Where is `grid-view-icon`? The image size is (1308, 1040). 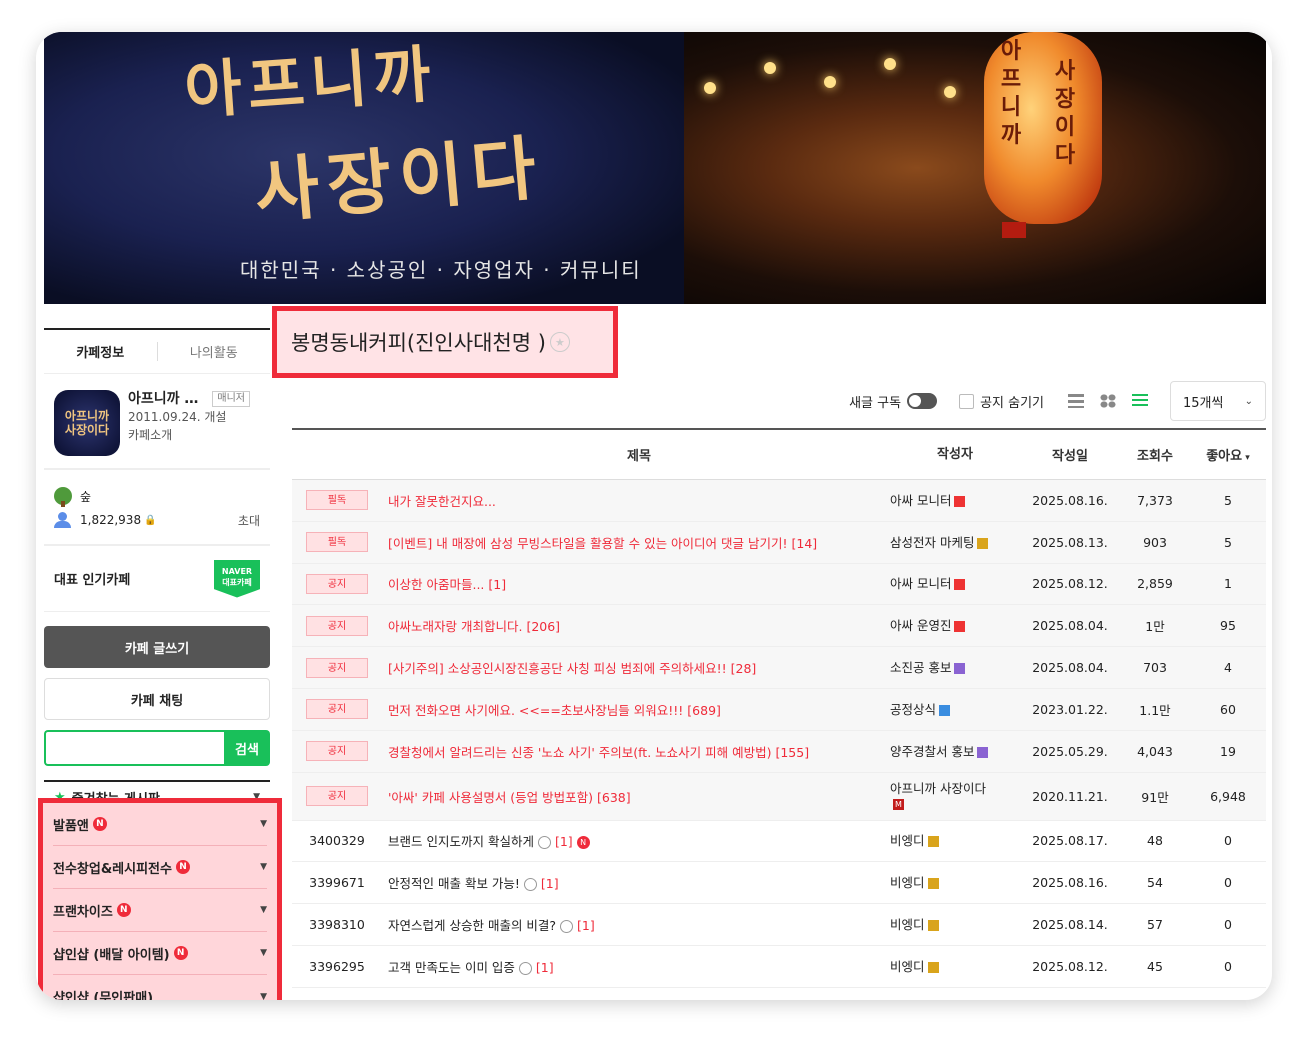
grid-view-icon is located at coordinates (1108, 401).